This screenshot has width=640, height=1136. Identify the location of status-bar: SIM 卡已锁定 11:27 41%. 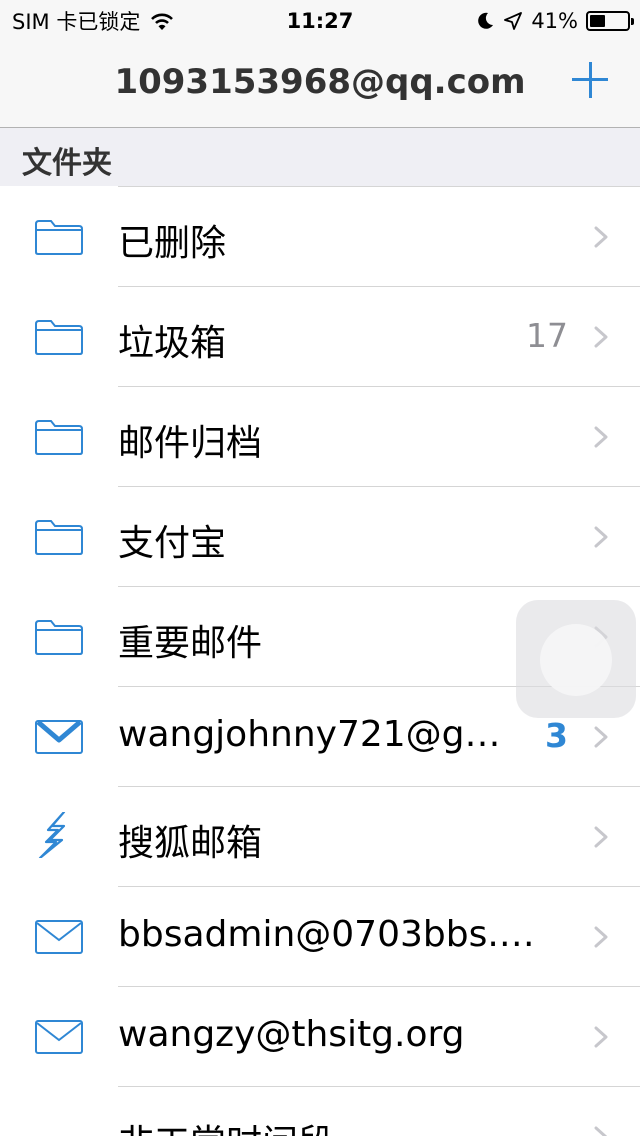
(320, 20).